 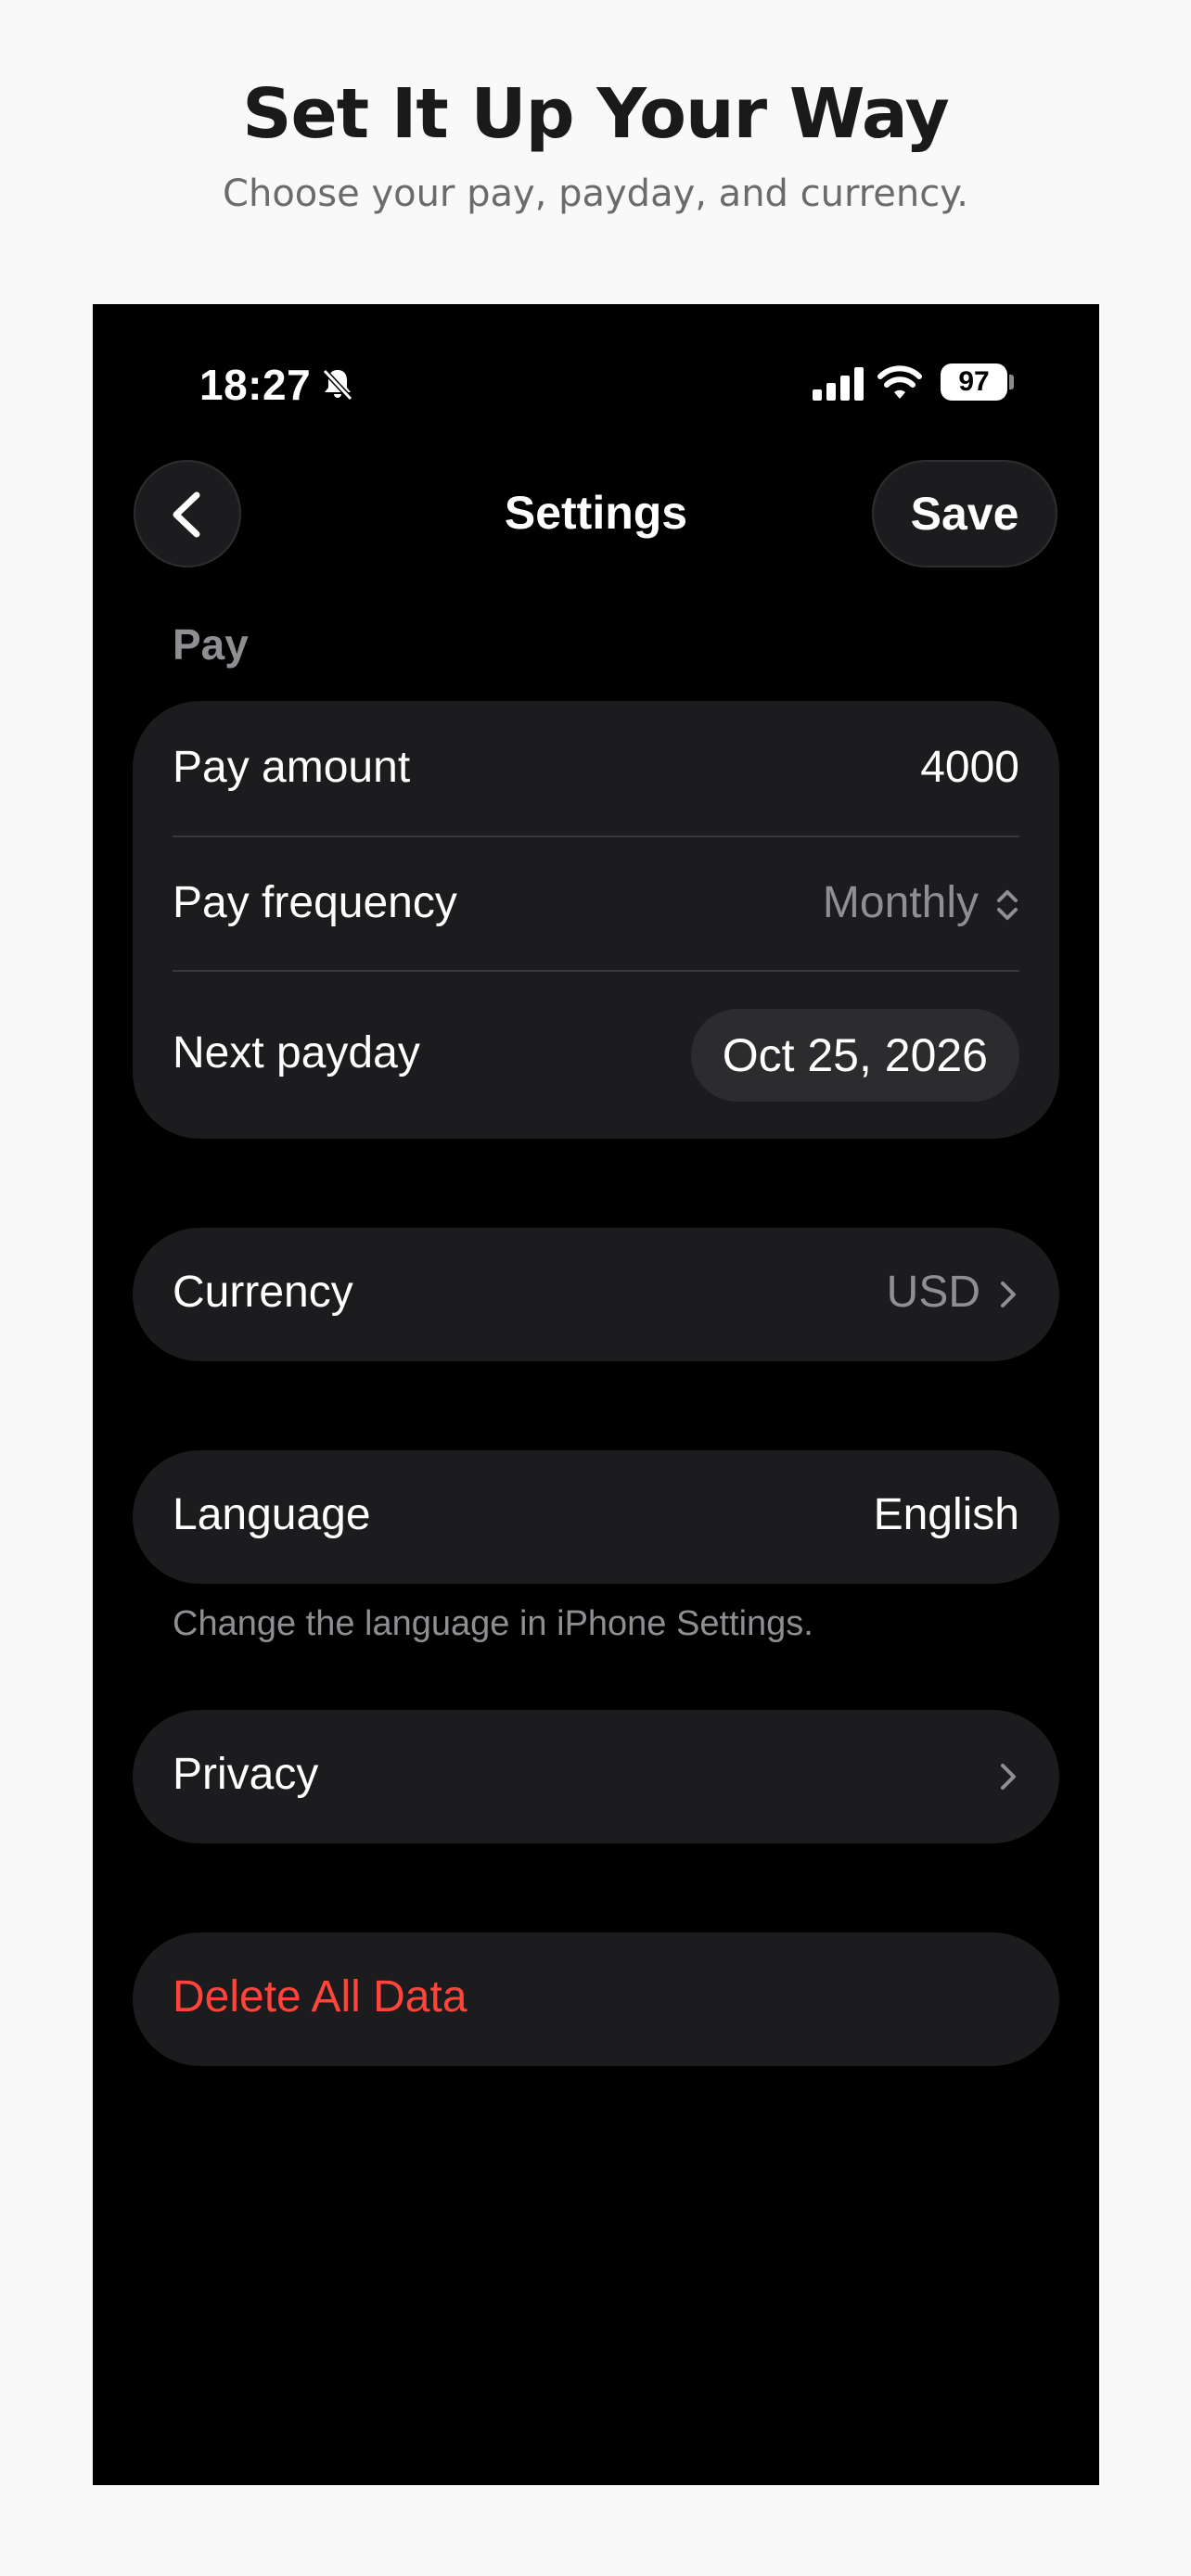 I want to click on status-time: 18:27, so click(x=255, y=385).